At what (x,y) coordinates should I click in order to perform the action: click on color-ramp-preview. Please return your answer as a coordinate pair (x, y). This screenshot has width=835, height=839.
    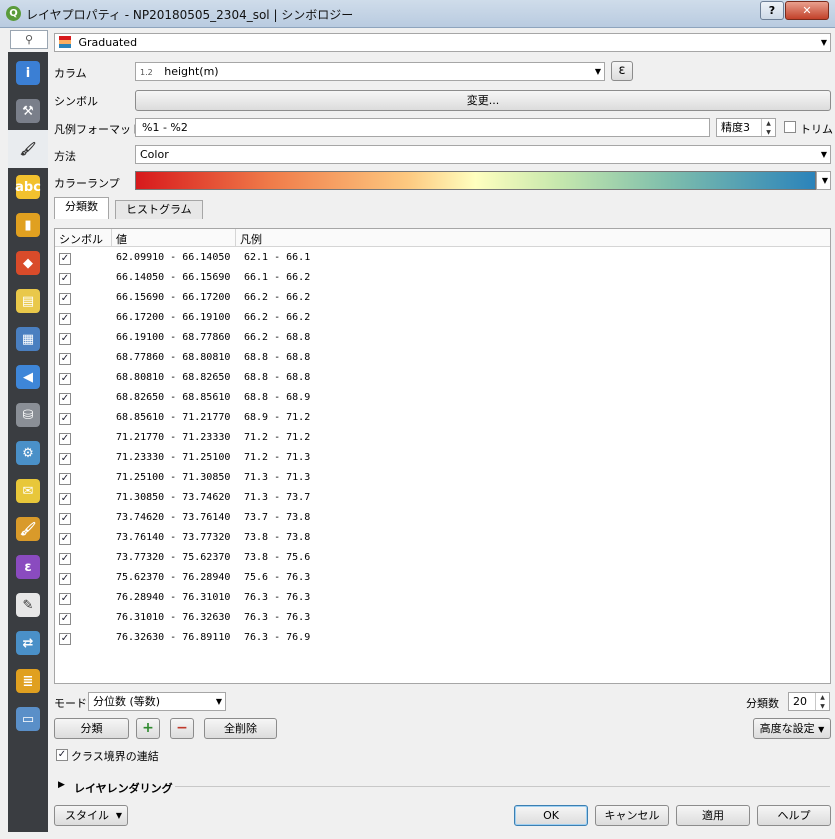
    Looking at the image, I should click on (475, 180).